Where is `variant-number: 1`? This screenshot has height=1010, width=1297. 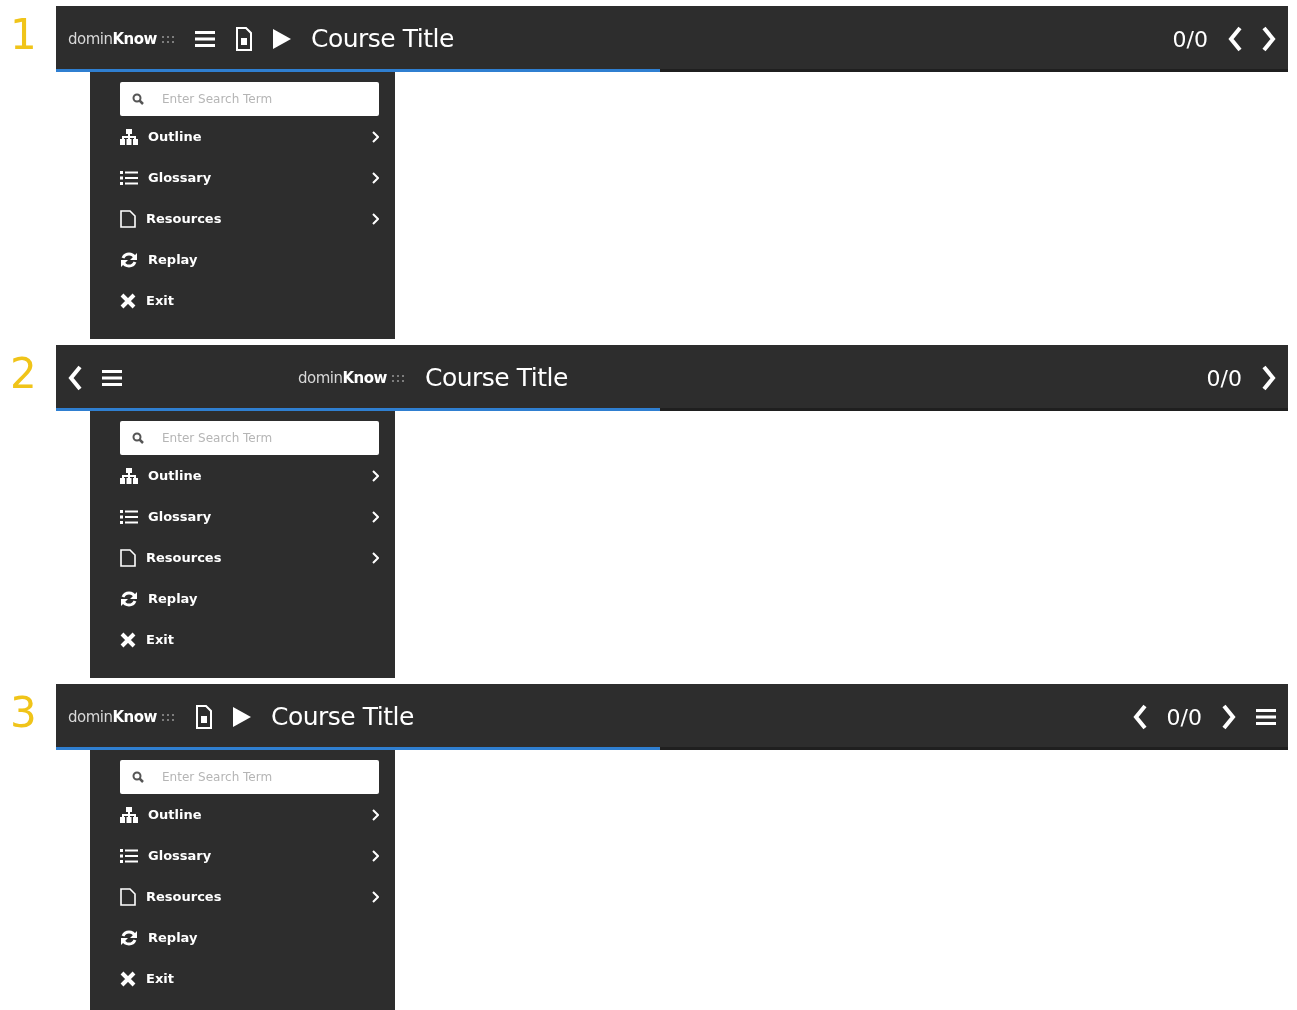 variant-number: 1 is located at coordinates (23, 32).